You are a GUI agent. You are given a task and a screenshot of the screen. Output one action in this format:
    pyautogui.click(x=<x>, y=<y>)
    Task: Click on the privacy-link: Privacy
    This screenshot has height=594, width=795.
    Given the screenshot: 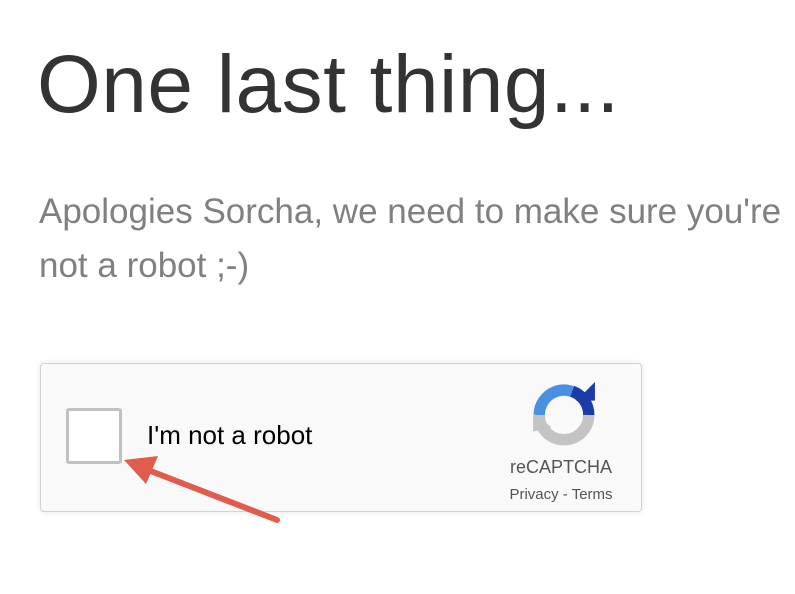 What is the action you would take?
    pyautogui.click(x=533, y=494)
    